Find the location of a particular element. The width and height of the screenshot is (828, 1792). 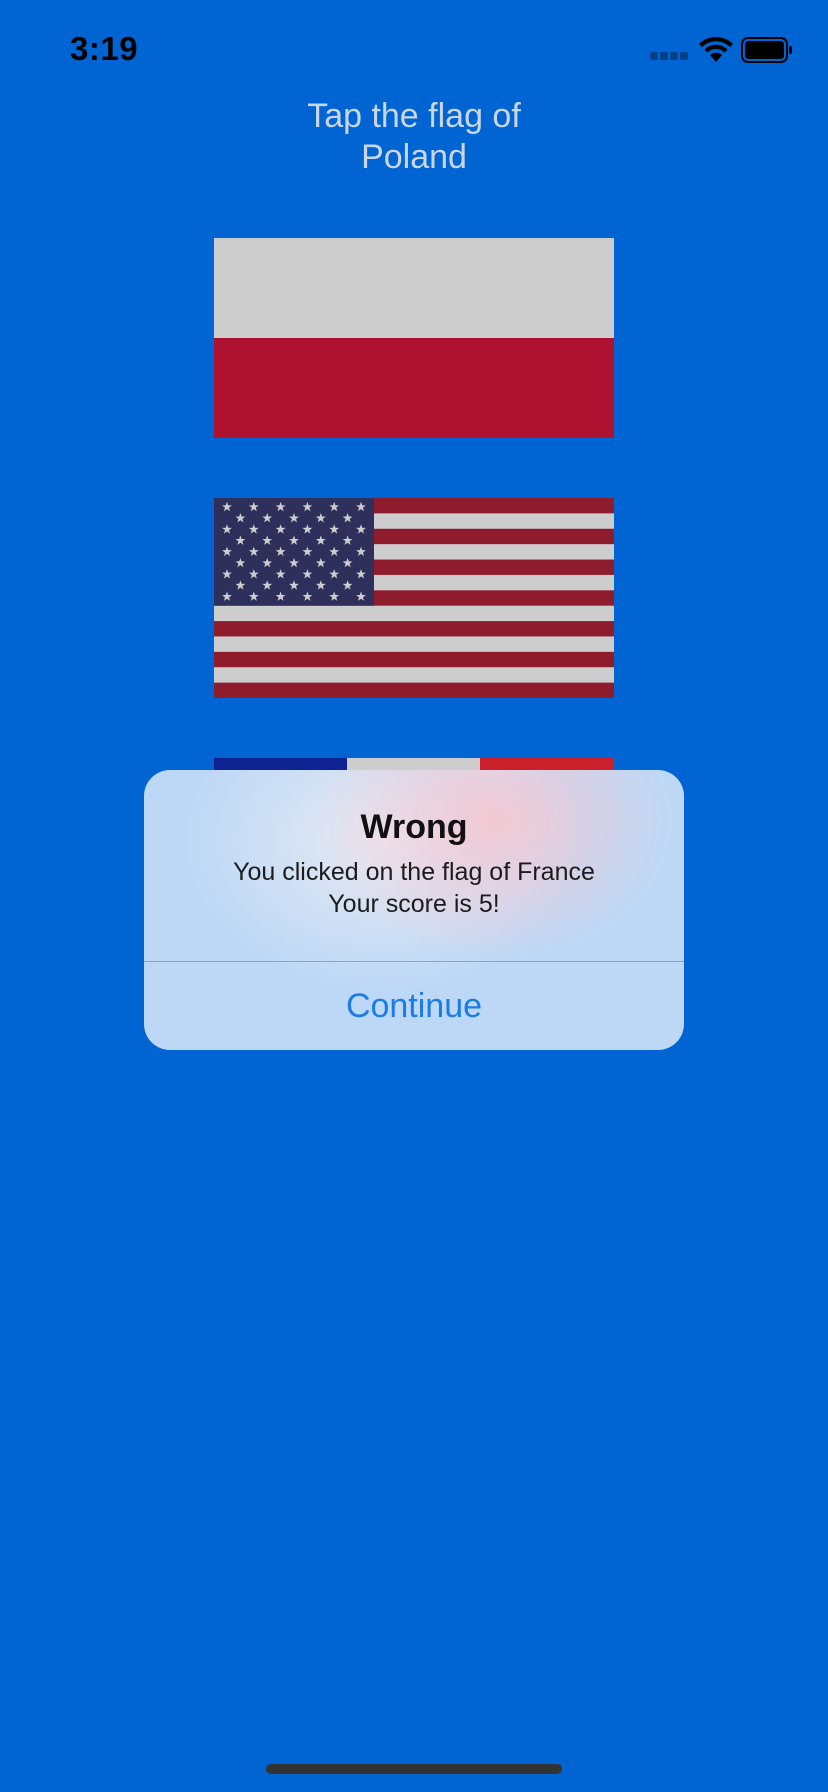

flag-poland-icon is located at coordinates (414, 338).